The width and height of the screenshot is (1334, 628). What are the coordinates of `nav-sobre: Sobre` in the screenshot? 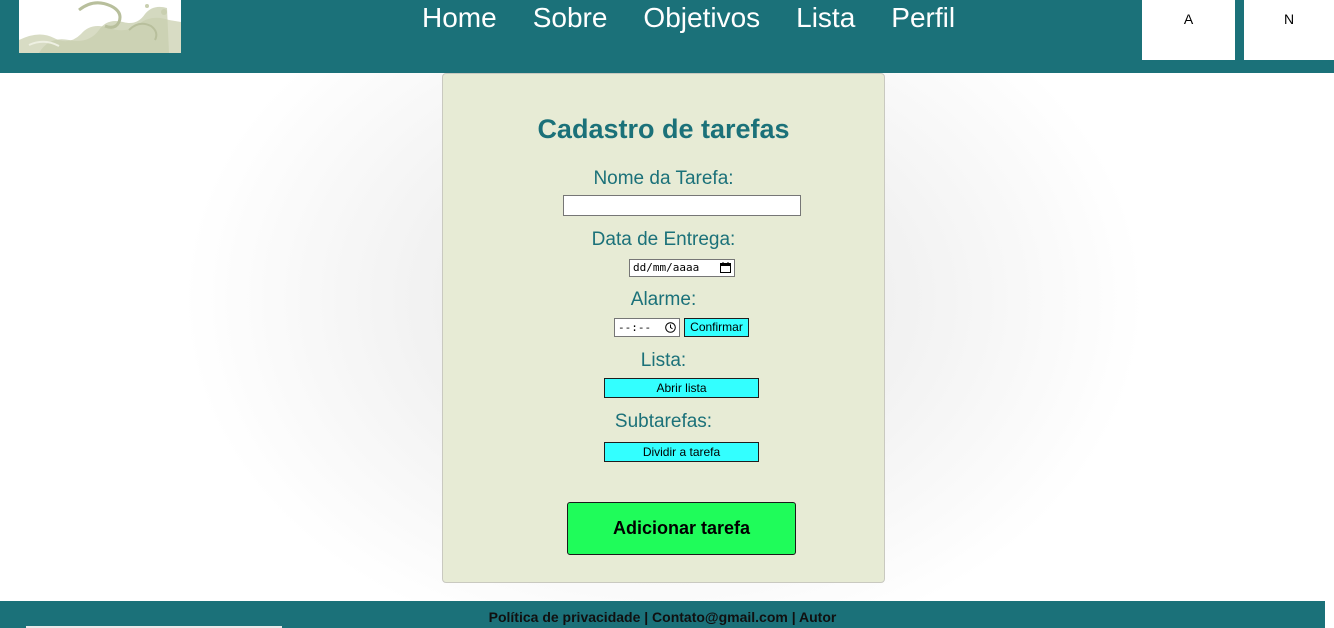 It's located at (570, 20).